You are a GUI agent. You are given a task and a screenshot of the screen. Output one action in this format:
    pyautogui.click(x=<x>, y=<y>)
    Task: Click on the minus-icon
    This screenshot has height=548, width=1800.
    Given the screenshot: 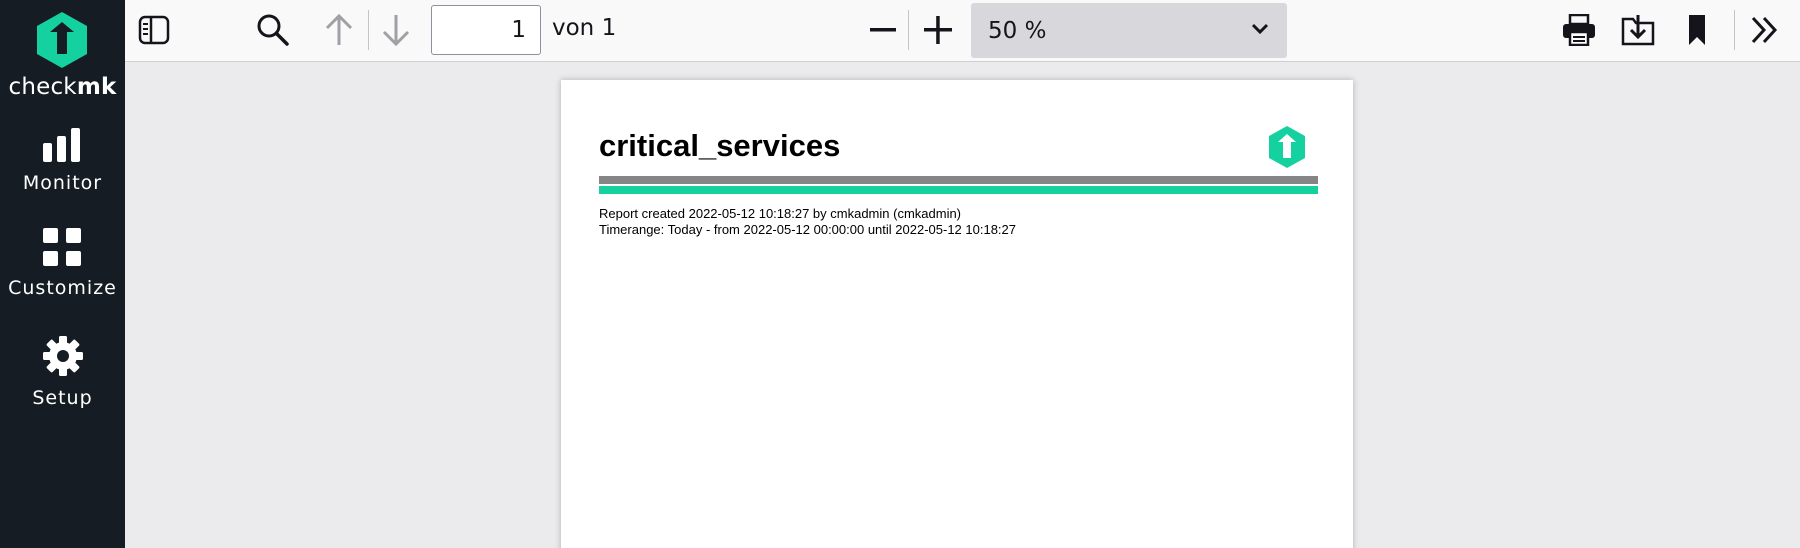 What is the action you would take?
    pyautogui.click(x=883, y=30)
    